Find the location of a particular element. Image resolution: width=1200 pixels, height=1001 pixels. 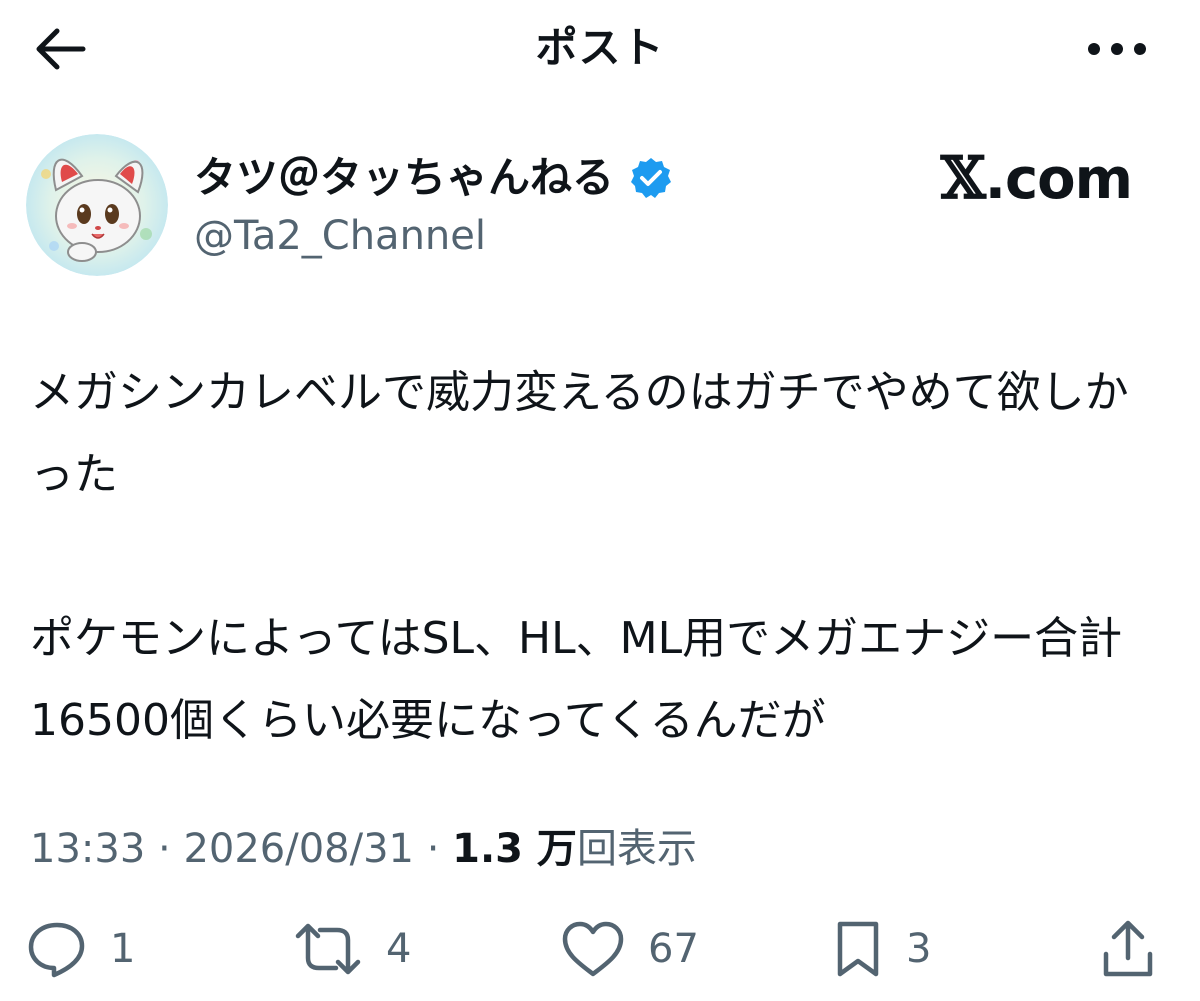

author-name-row: タツ＠タッちゃんねる is located at coordinates (434, 178).